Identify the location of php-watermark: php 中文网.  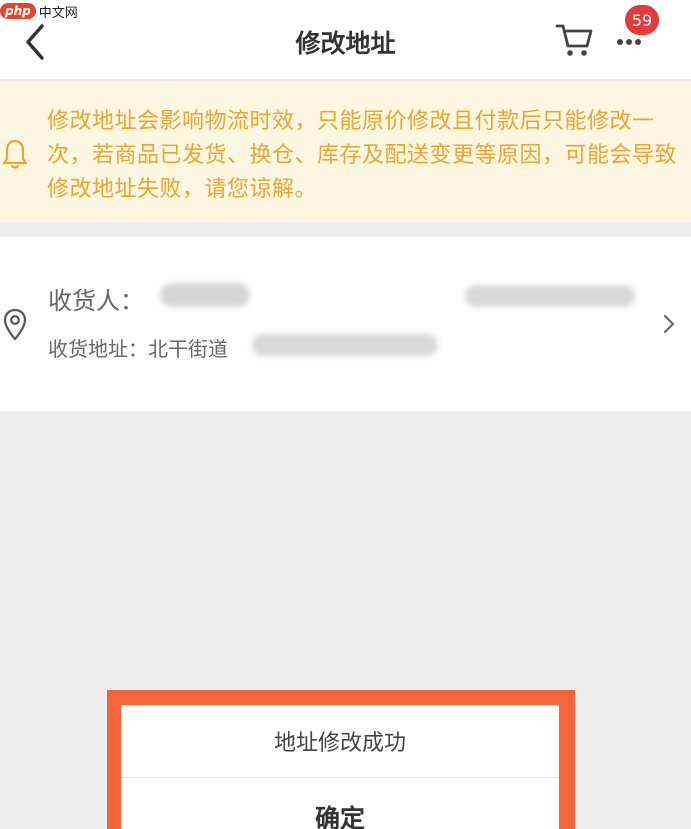
(45, 11).